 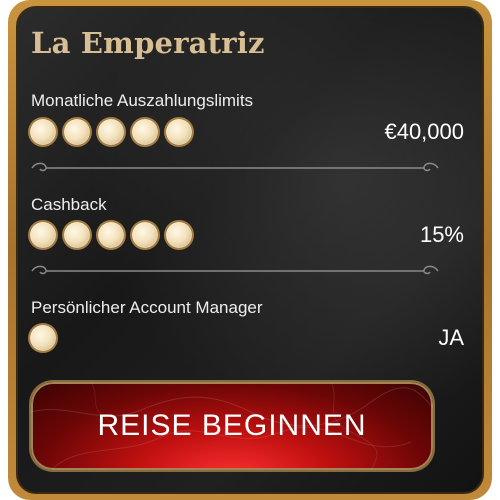 What do you see at coordinates (441, 234) in the screenshot?
I see `row-value-cashback: 15%` at bounding box center [441, 234].